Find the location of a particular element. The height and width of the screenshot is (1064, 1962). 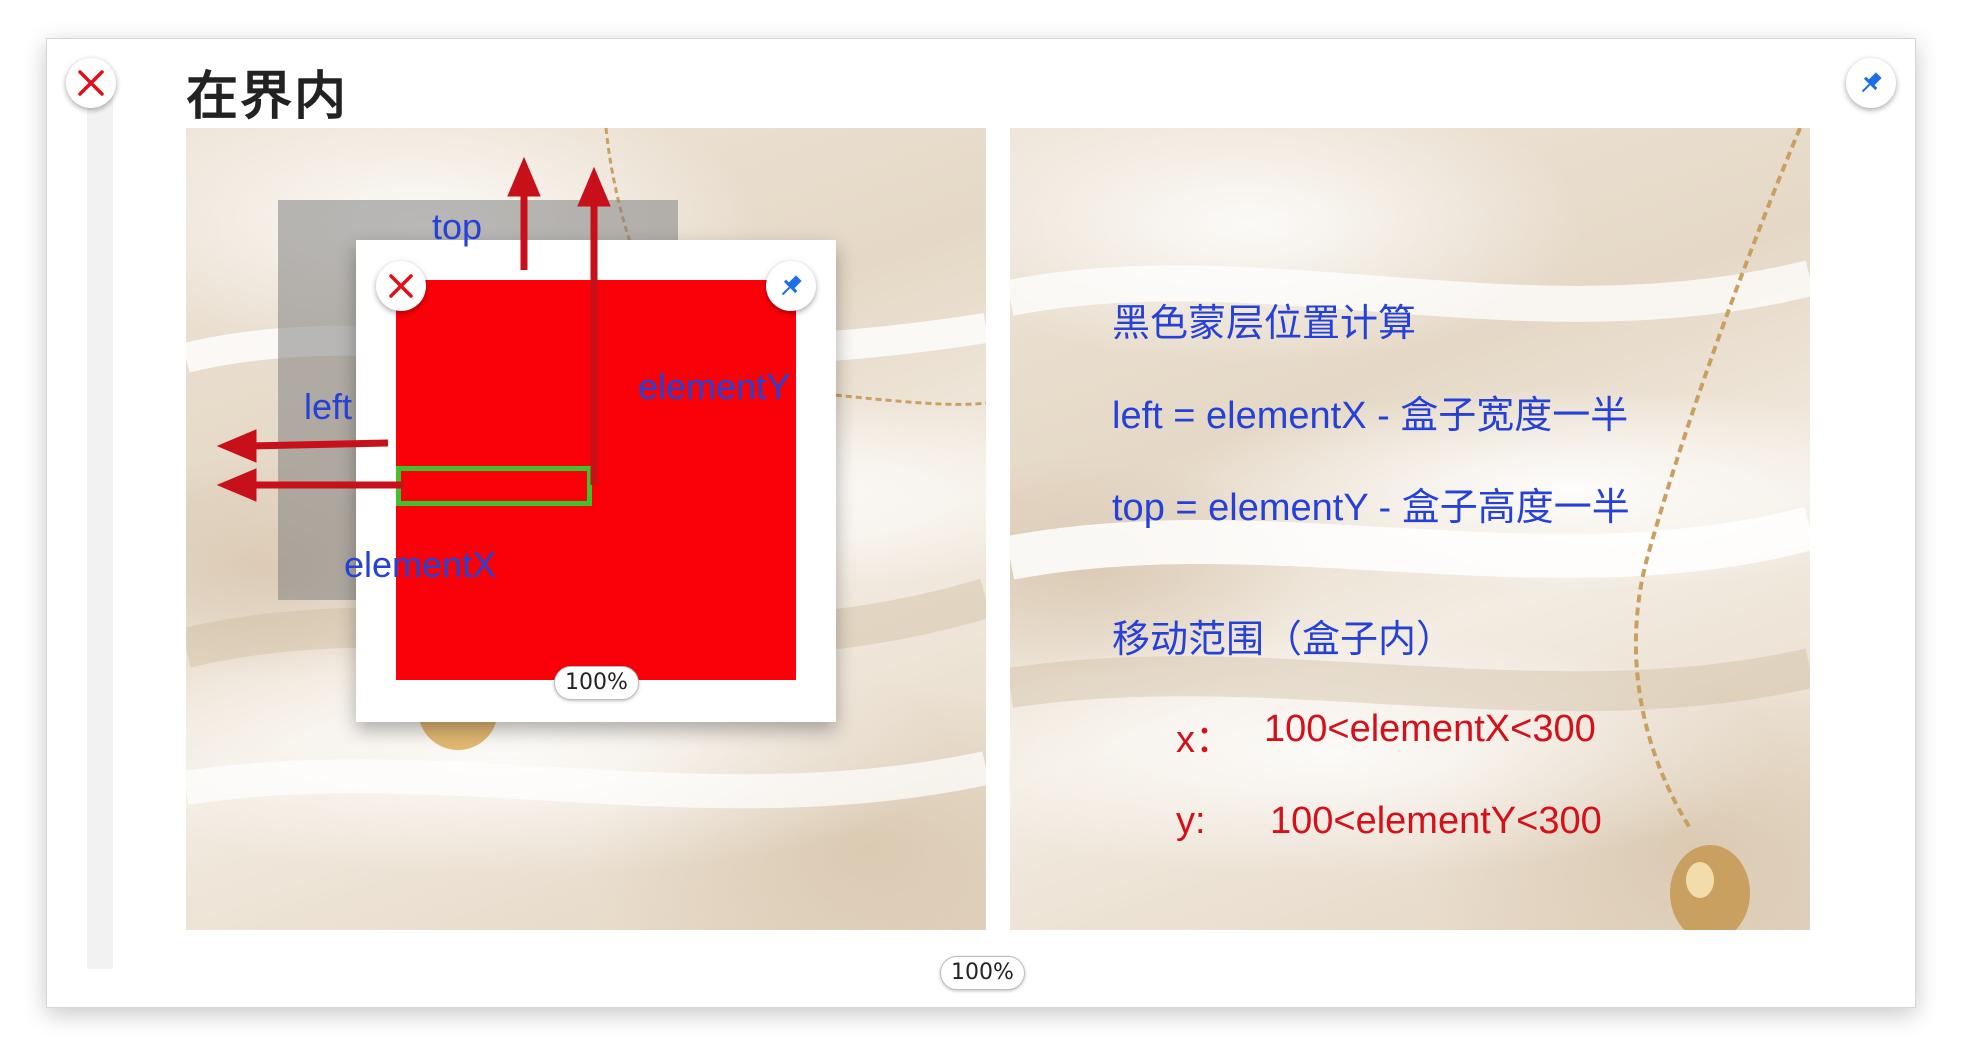

outer-zoom-indicator: 100% is located at coordinates (982, 973).